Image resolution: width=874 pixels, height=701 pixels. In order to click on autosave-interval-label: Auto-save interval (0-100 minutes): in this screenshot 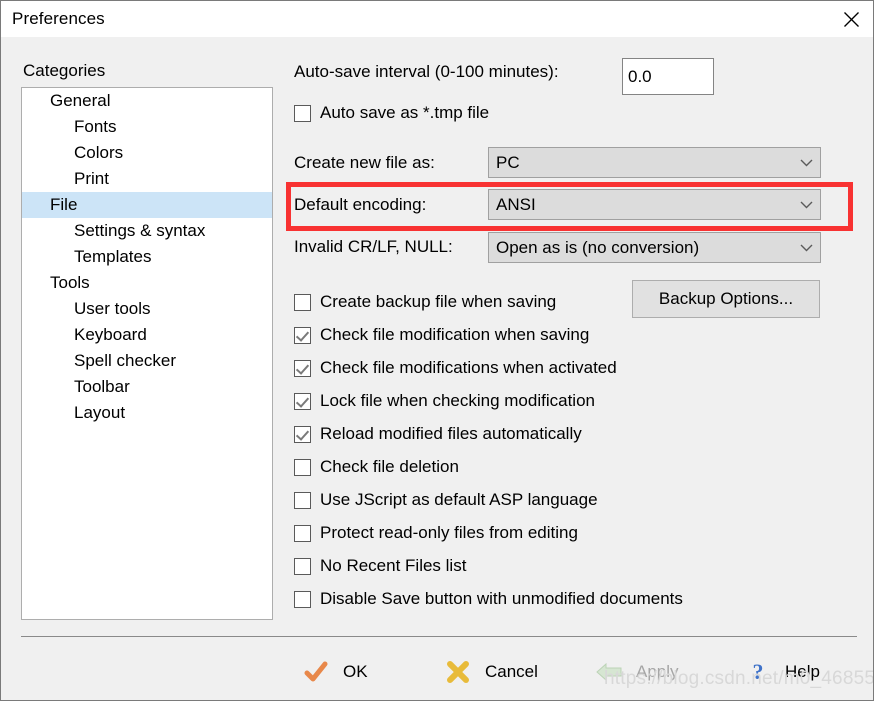, I will do `click(426, 71)`.